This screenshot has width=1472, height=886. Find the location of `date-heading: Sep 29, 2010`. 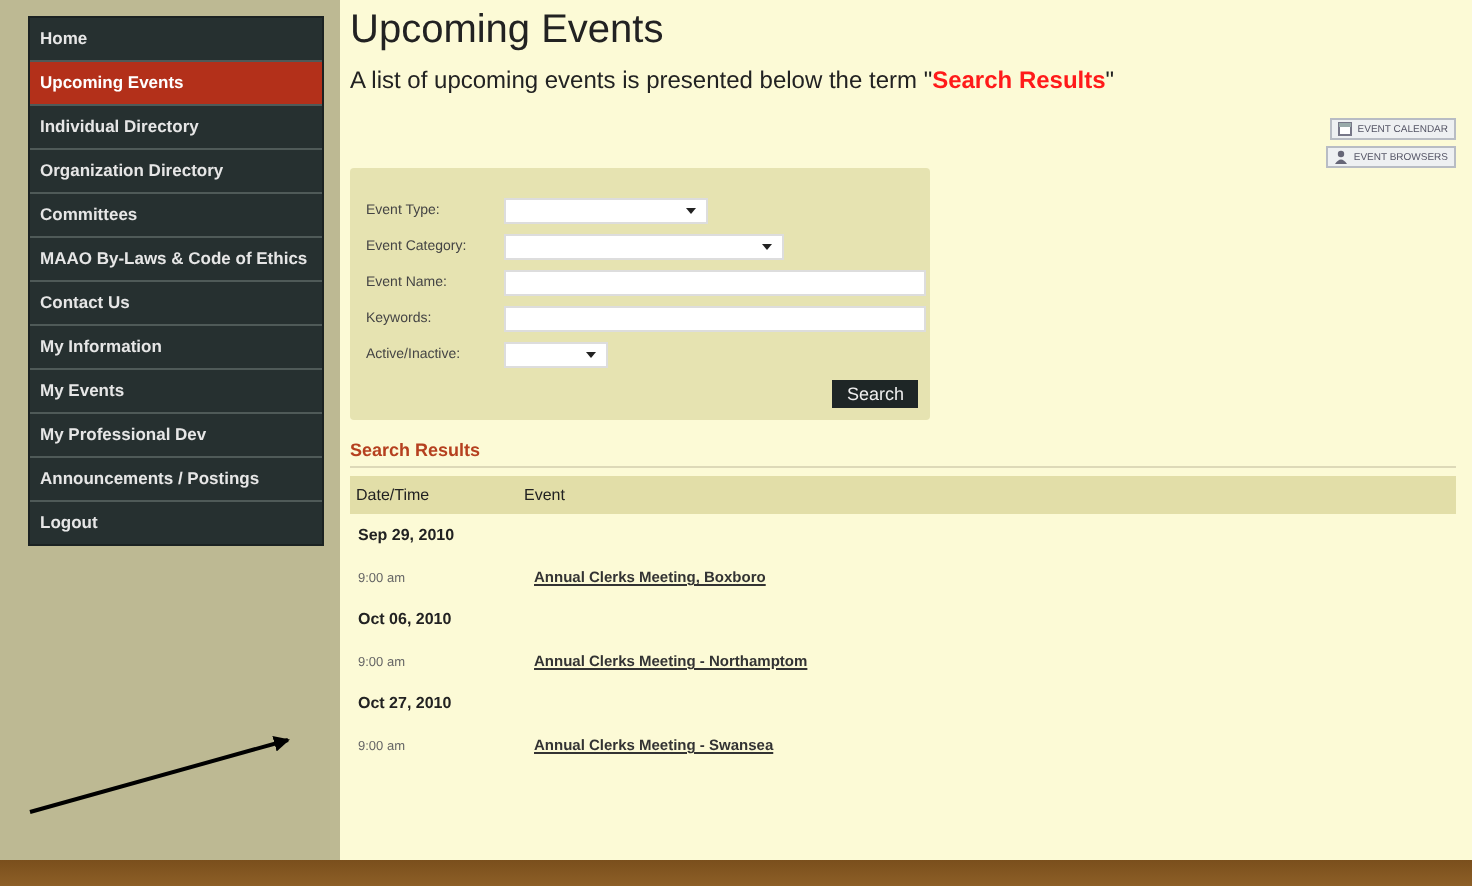

date-heading: Sep 29, 2010 is located at coordinates (406, 535).